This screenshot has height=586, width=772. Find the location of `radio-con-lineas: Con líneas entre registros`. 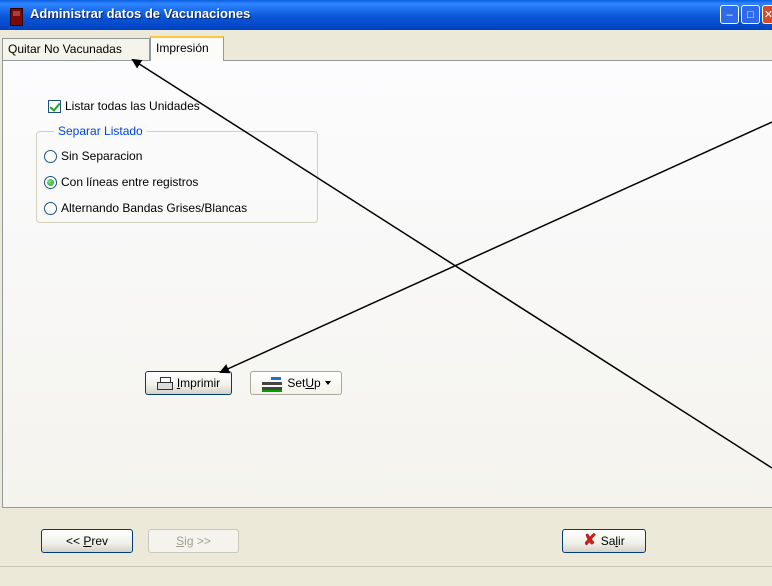

radio-con-lineas: Con líneas entre registros is located at coordinates (121, 182).